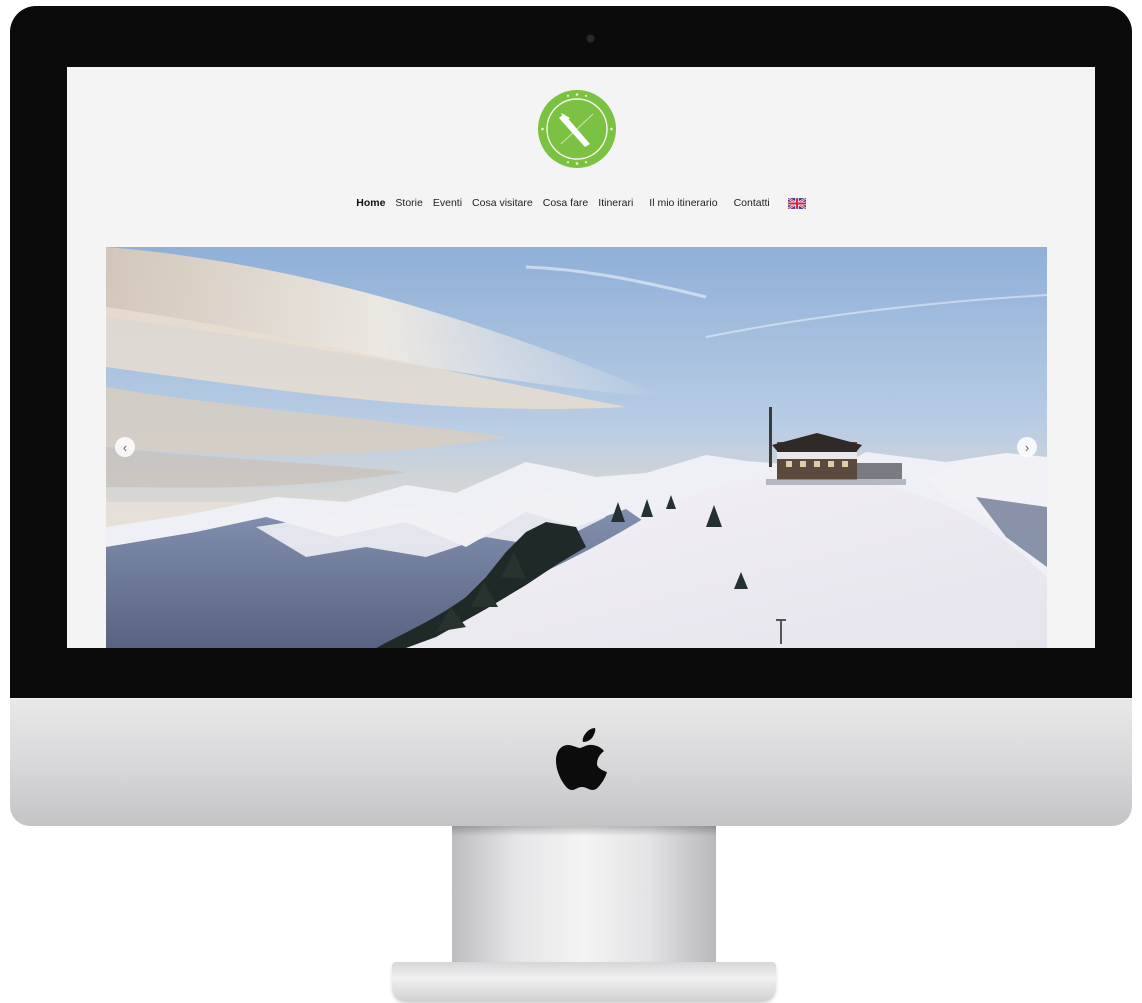 Image resolution: width=1142 pixels, height=1003 pixels. I want to click on slider-prev-button: ‹, so click(125, 447).